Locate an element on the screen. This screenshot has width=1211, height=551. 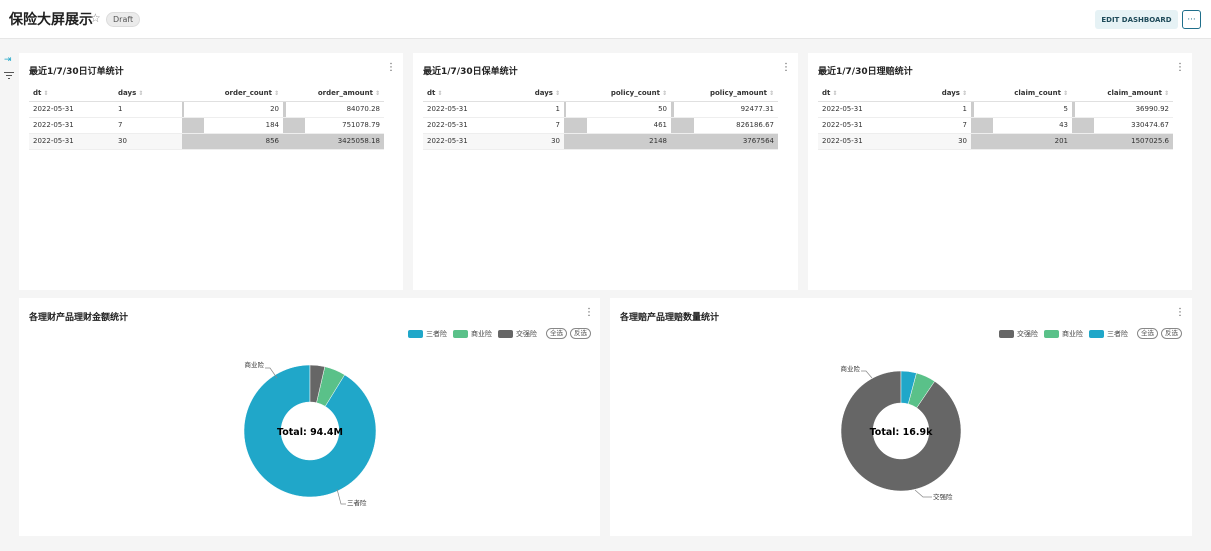
column-header: policy_amount ⇕ is located at coordinates (724, 94).